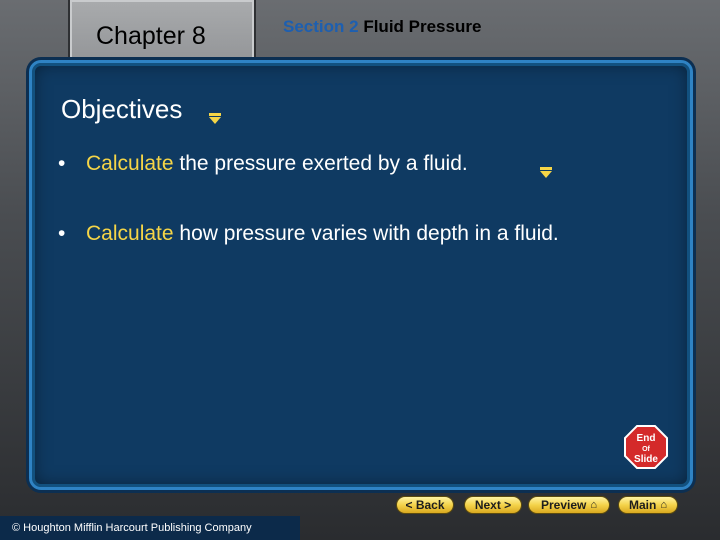 This screenshot has height=540, width=720. Describe the element at coordinates (215, 118) in the screenshot. I see `objectives-expand-arrow-icon` at that location.